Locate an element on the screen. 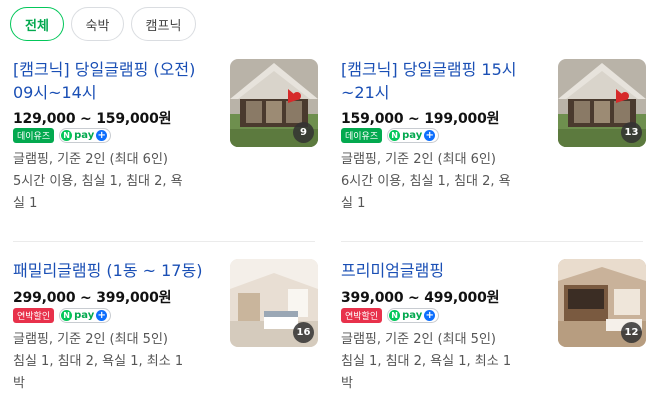  price-range: 299,000 ~ 399,000원 is located at coordinates (92, 298).